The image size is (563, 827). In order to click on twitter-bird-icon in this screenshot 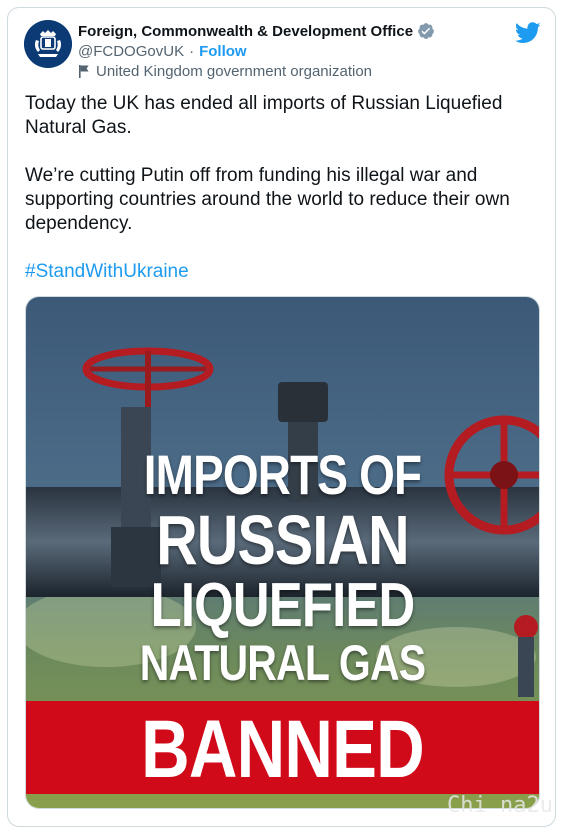, I will do `click(528, 33)`.